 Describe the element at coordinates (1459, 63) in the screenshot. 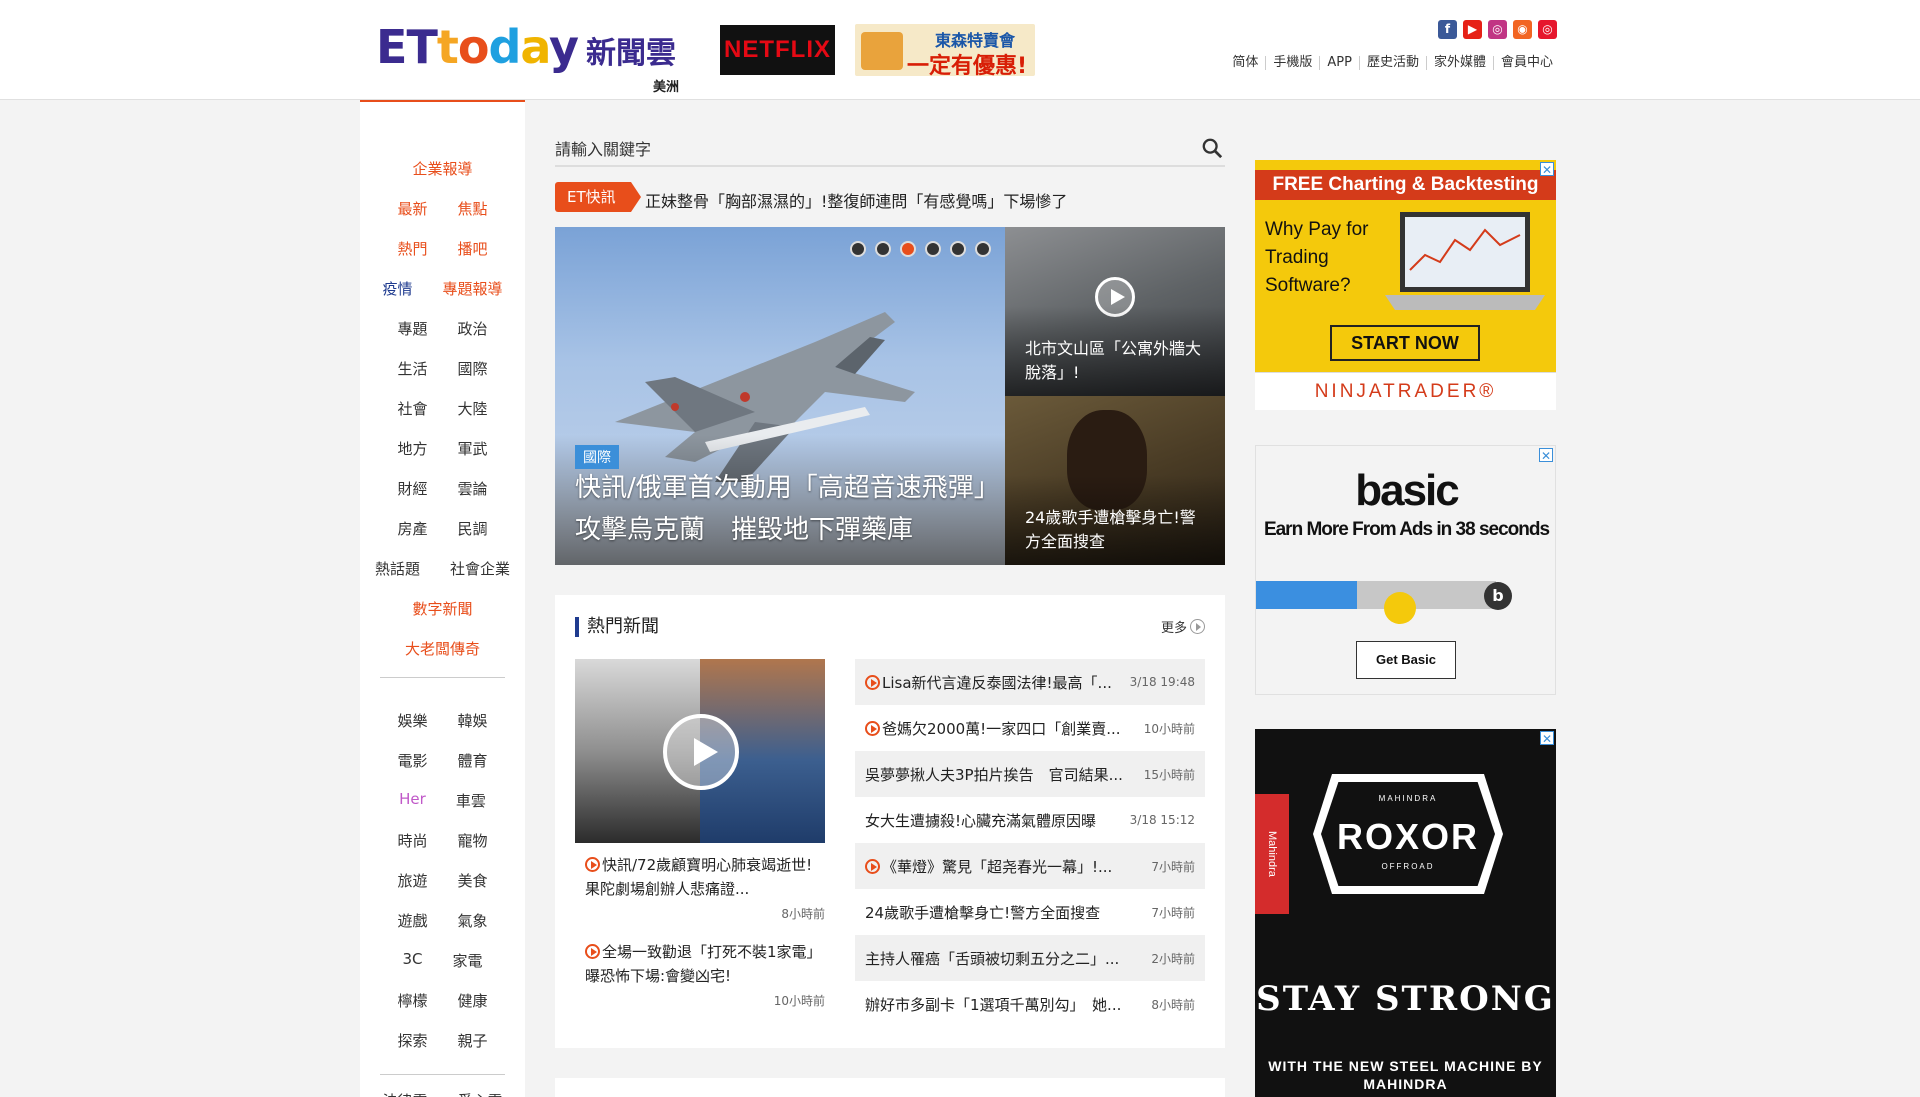

I see `nav-media: 家外媒體` at that location.